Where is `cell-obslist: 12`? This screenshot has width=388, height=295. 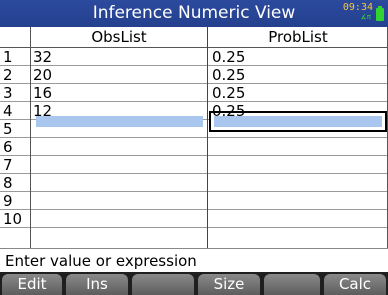 cell-obslist: 12 is located at coordinates (42, 111).